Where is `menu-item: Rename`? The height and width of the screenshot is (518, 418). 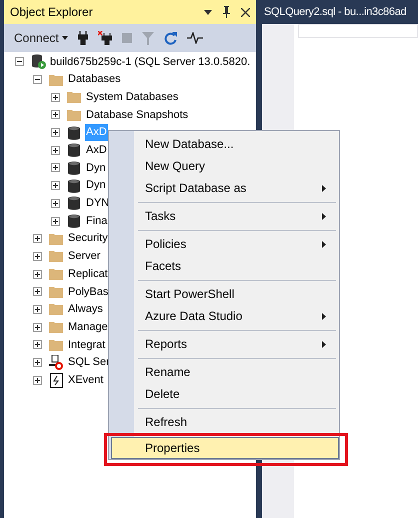
menu-item: Rename is located at coordinates (224, 372).